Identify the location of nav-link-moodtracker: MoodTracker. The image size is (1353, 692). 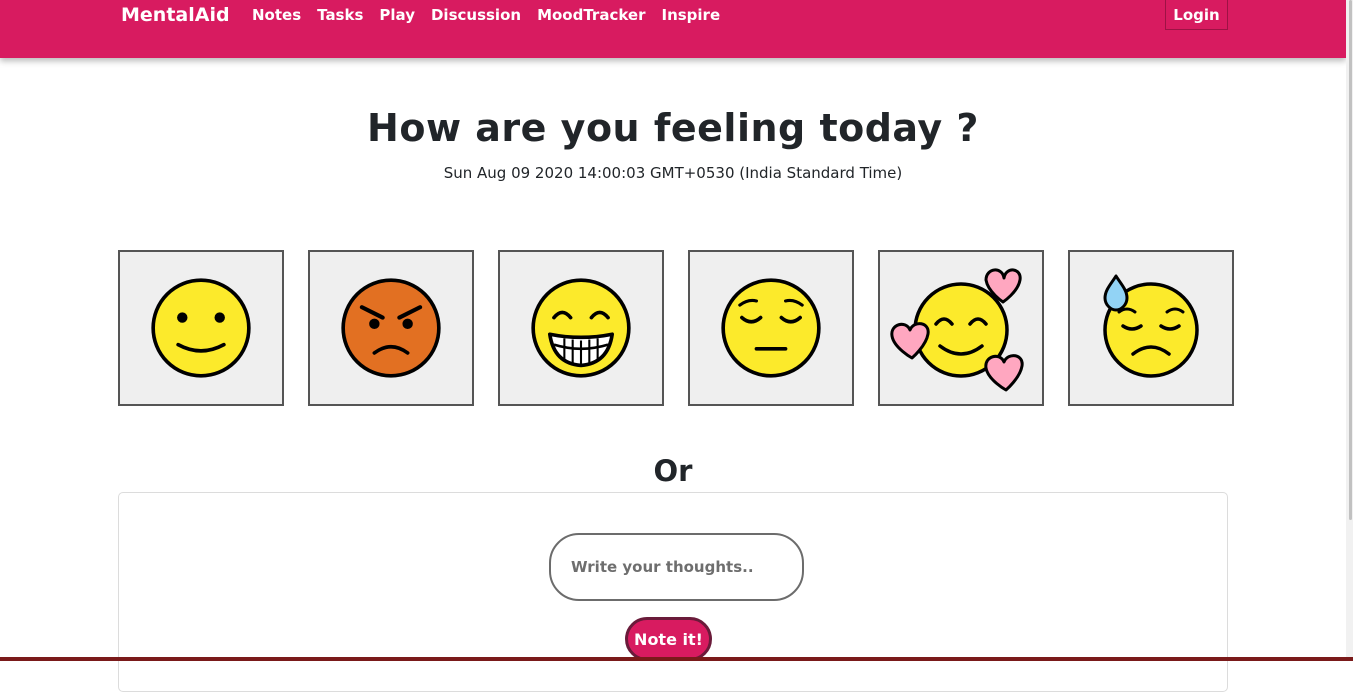
(591, 15).